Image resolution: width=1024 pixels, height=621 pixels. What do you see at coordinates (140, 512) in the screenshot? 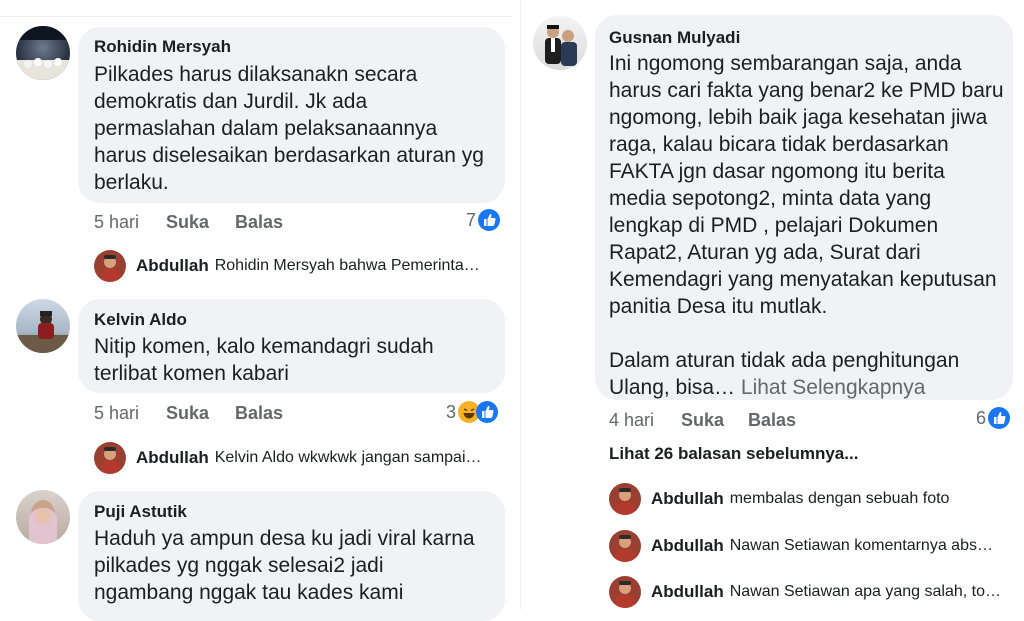
I see `comment-author: Puji Astutik` at bounding box center [140, 512].